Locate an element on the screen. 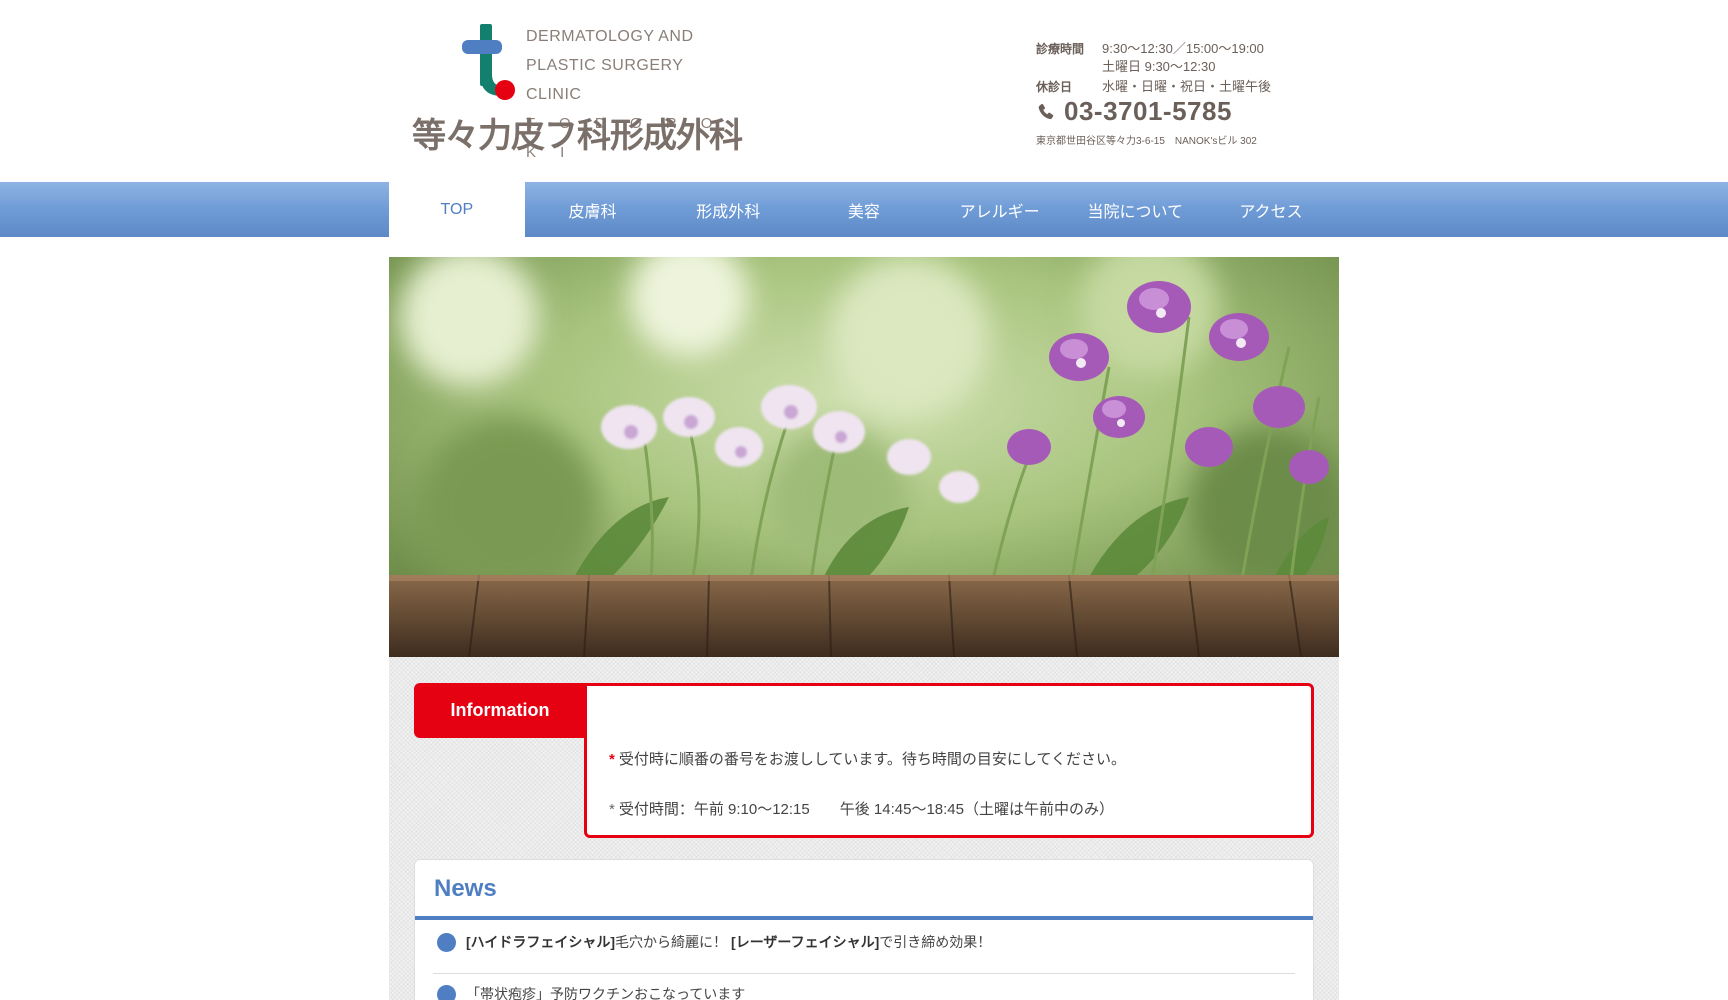 The height and width of the screenshot is (1000, 1728). clinic-address: 東京都世田谷区等々力3-6-15 NANOK'sビル 302 is located at coordinates (1146, 141).